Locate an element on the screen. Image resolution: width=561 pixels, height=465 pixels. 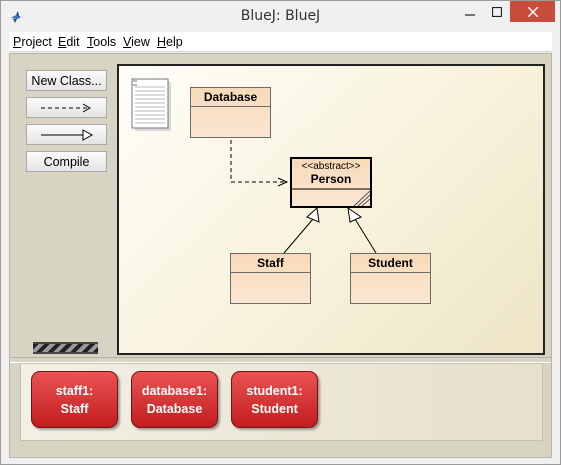
dependency-arrow is located at coordinates (258, 161).